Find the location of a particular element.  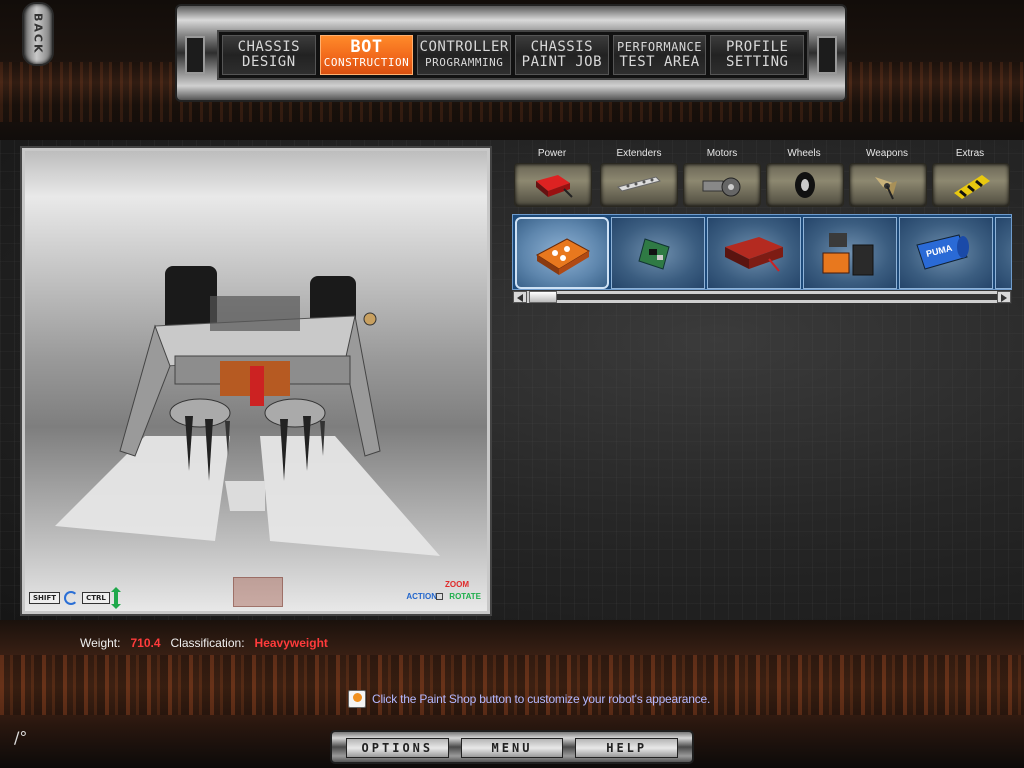

part-tile-red-battery-box is located at coordinates (754, 253).